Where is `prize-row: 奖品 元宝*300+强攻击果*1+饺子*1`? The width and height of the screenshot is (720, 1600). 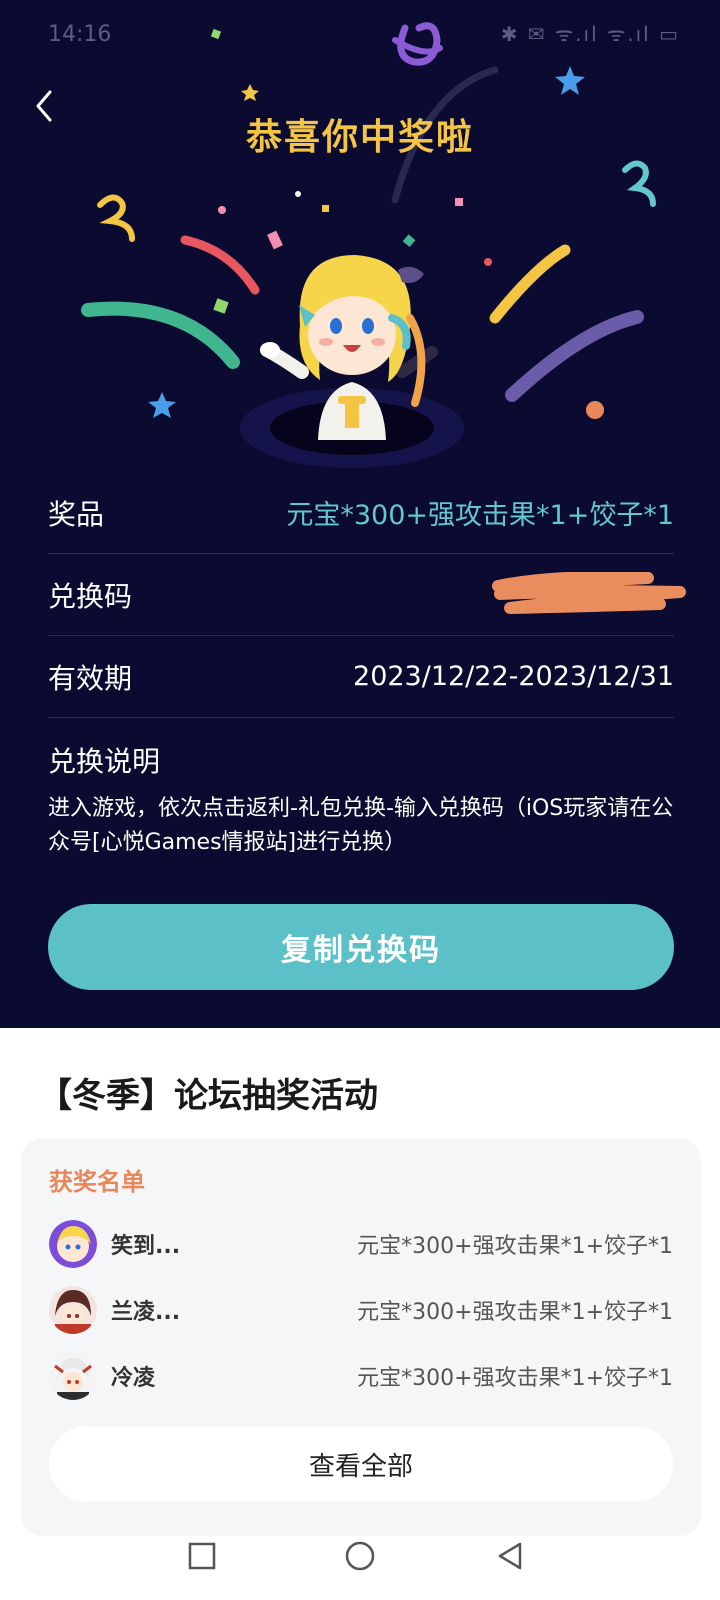 prize-row: 奖品 元宝*300+强攻击果*1+饺子*1 is located at coordinates (361, 513).